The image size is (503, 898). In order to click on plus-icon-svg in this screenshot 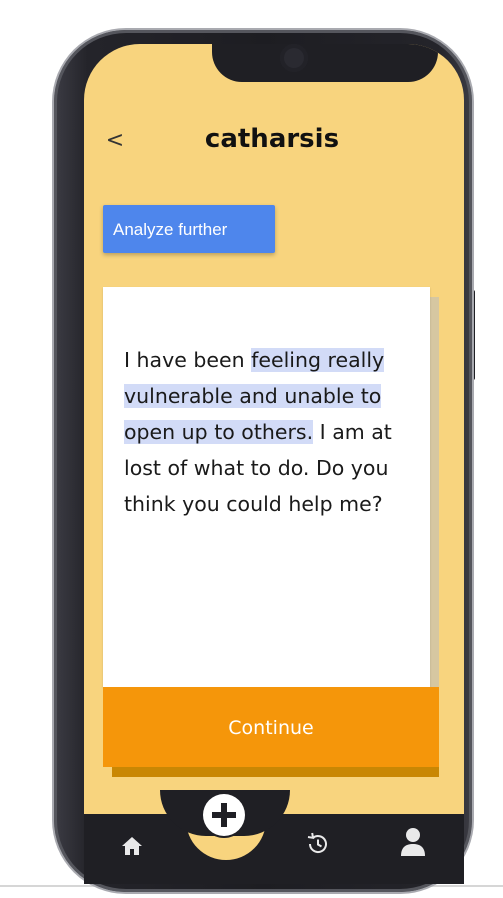, I will do `click(224, 815)`.